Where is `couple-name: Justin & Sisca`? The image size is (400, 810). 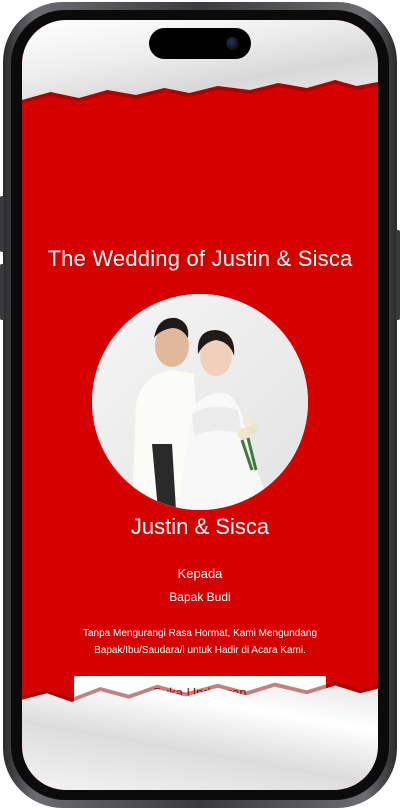
couple-name: Justin & Sisca is located at coordinates (200, 526).